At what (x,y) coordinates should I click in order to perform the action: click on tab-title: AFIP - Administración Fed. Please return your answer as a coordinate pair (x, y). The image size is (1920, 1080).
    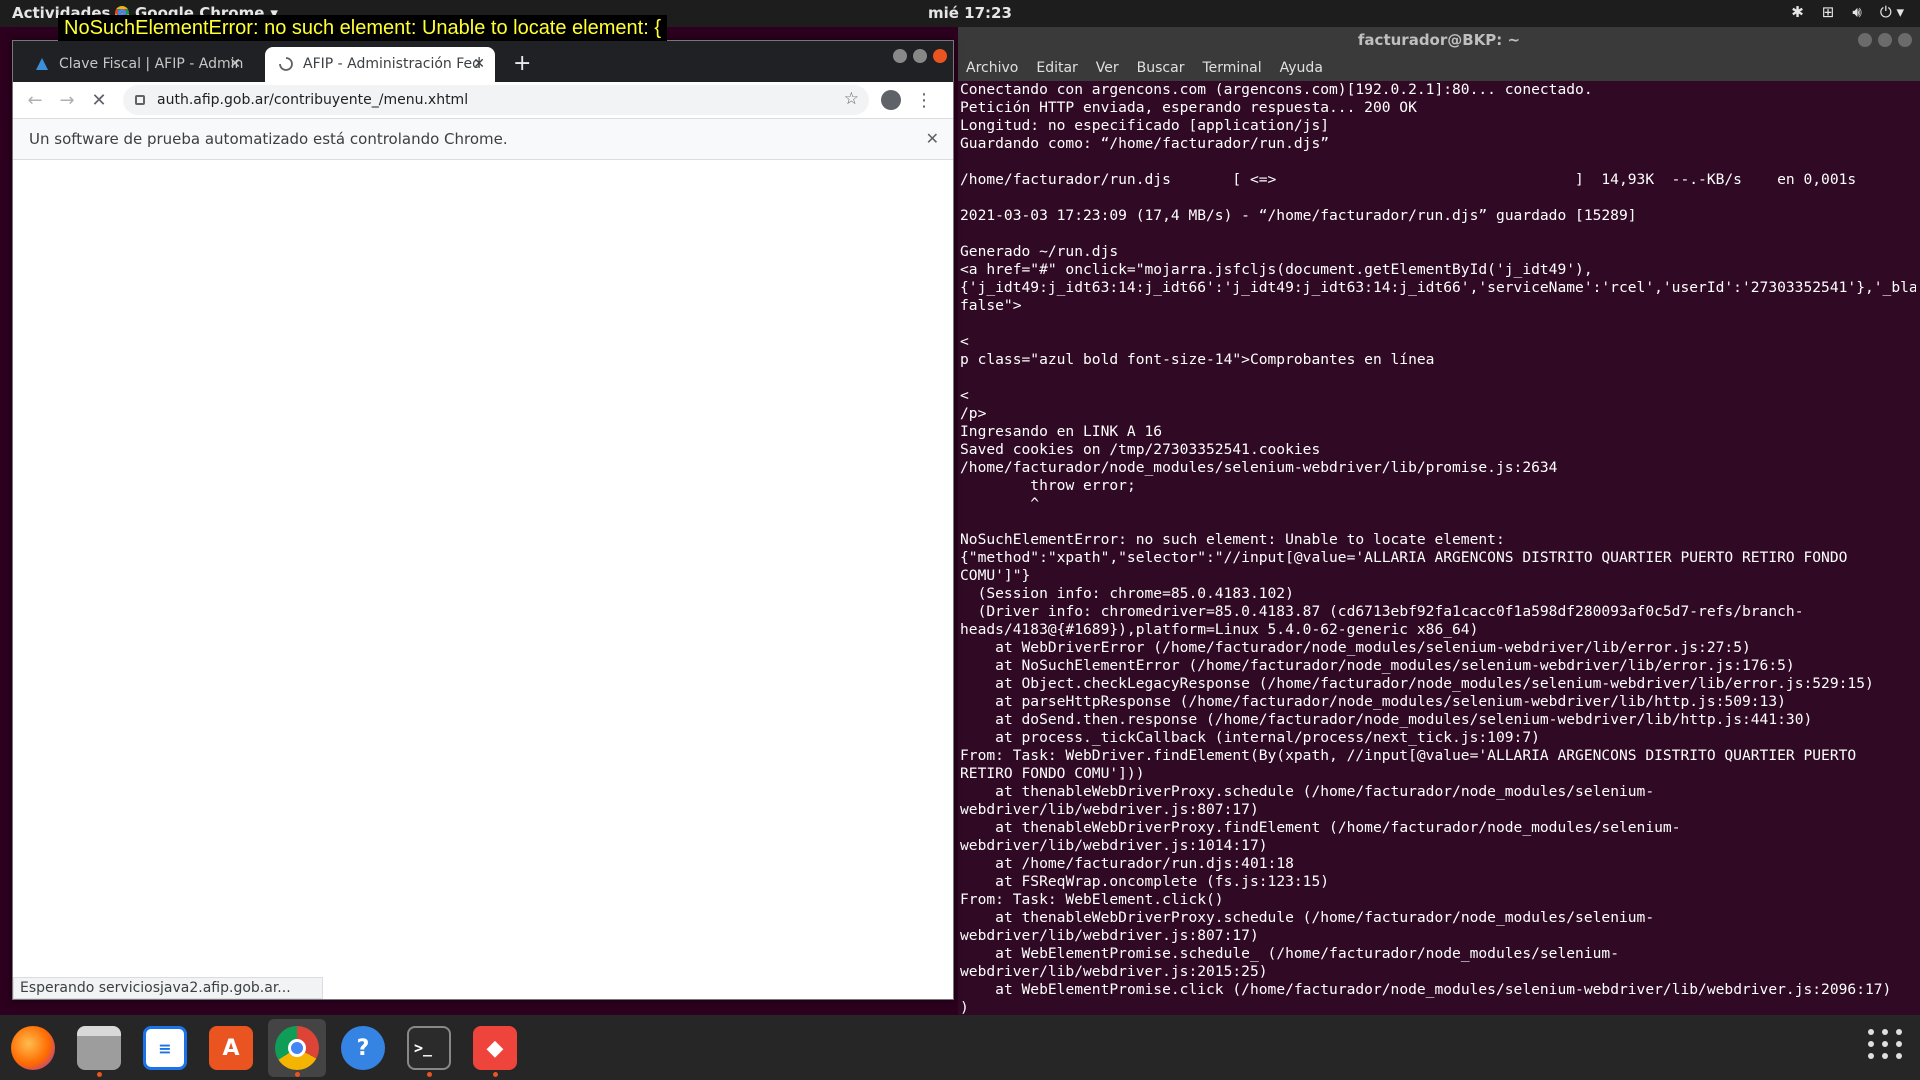
    Looking at the image, I should click on (392, 64).